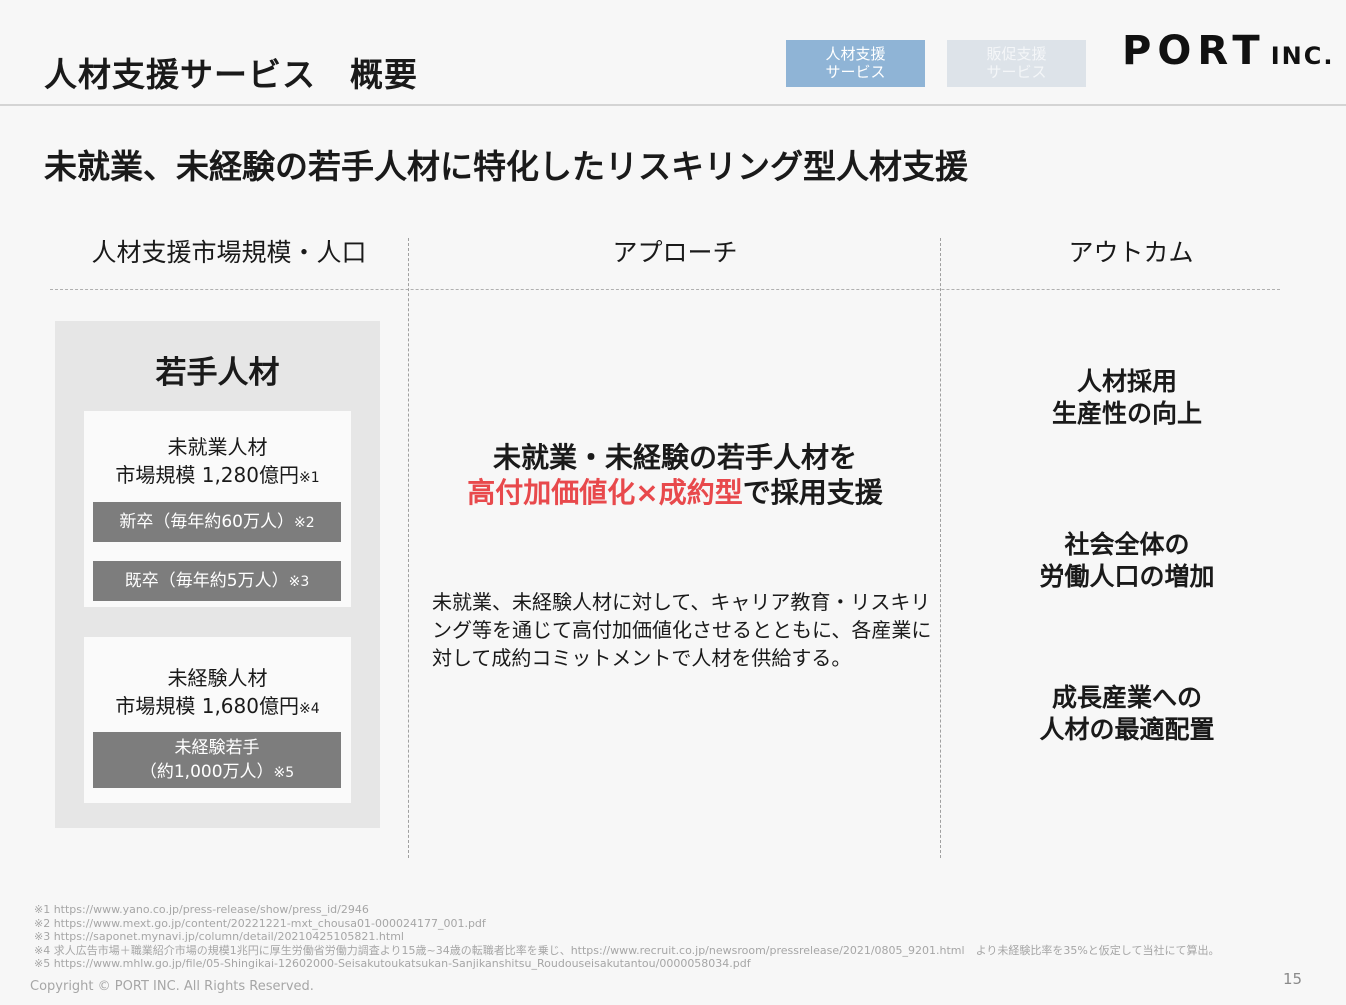 This screenshot has width=1346, height=1005. I want to click on new-graduates-bar: 新卒（毎年約60万人）※2, so click(217, 522).